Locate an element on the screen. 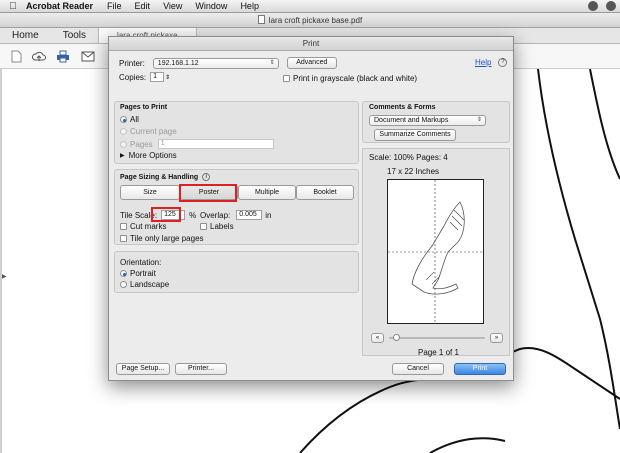  tile-only-large-row: Tile only large pages is located at coordinates (162, 238).